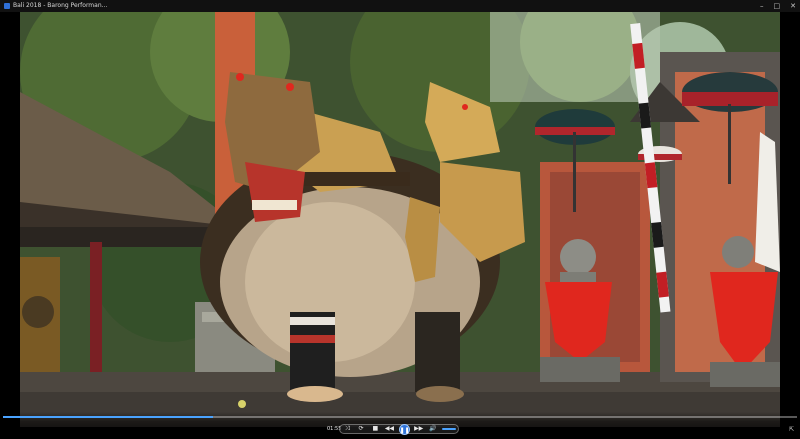  I want to click on close-button: ✕, so click(793, 6).